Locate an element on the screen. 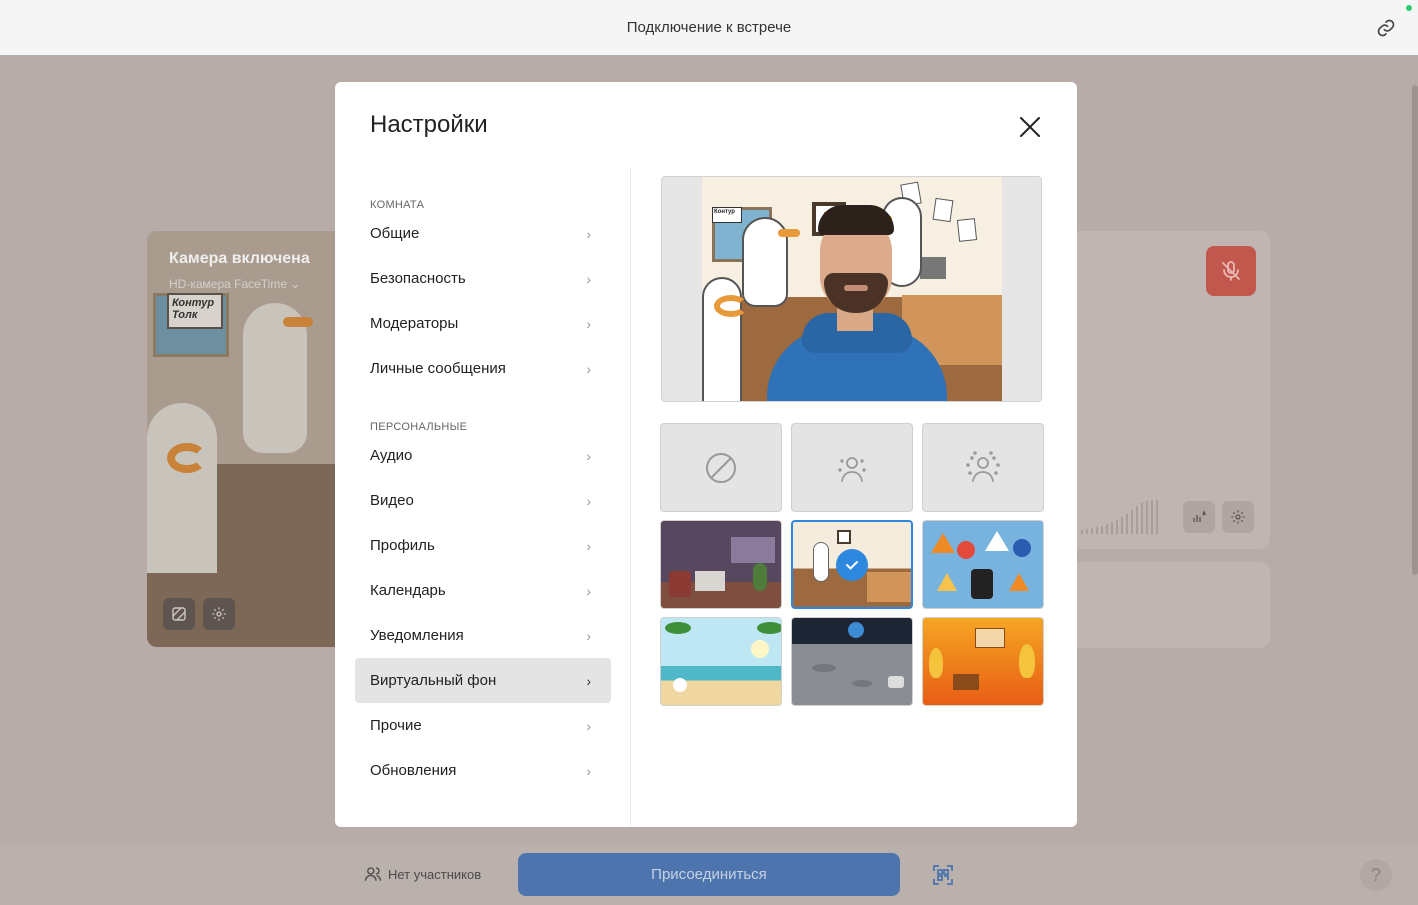 The image size is (1418, 905). scene-sign: Контур is located at coordinates (727, 215).